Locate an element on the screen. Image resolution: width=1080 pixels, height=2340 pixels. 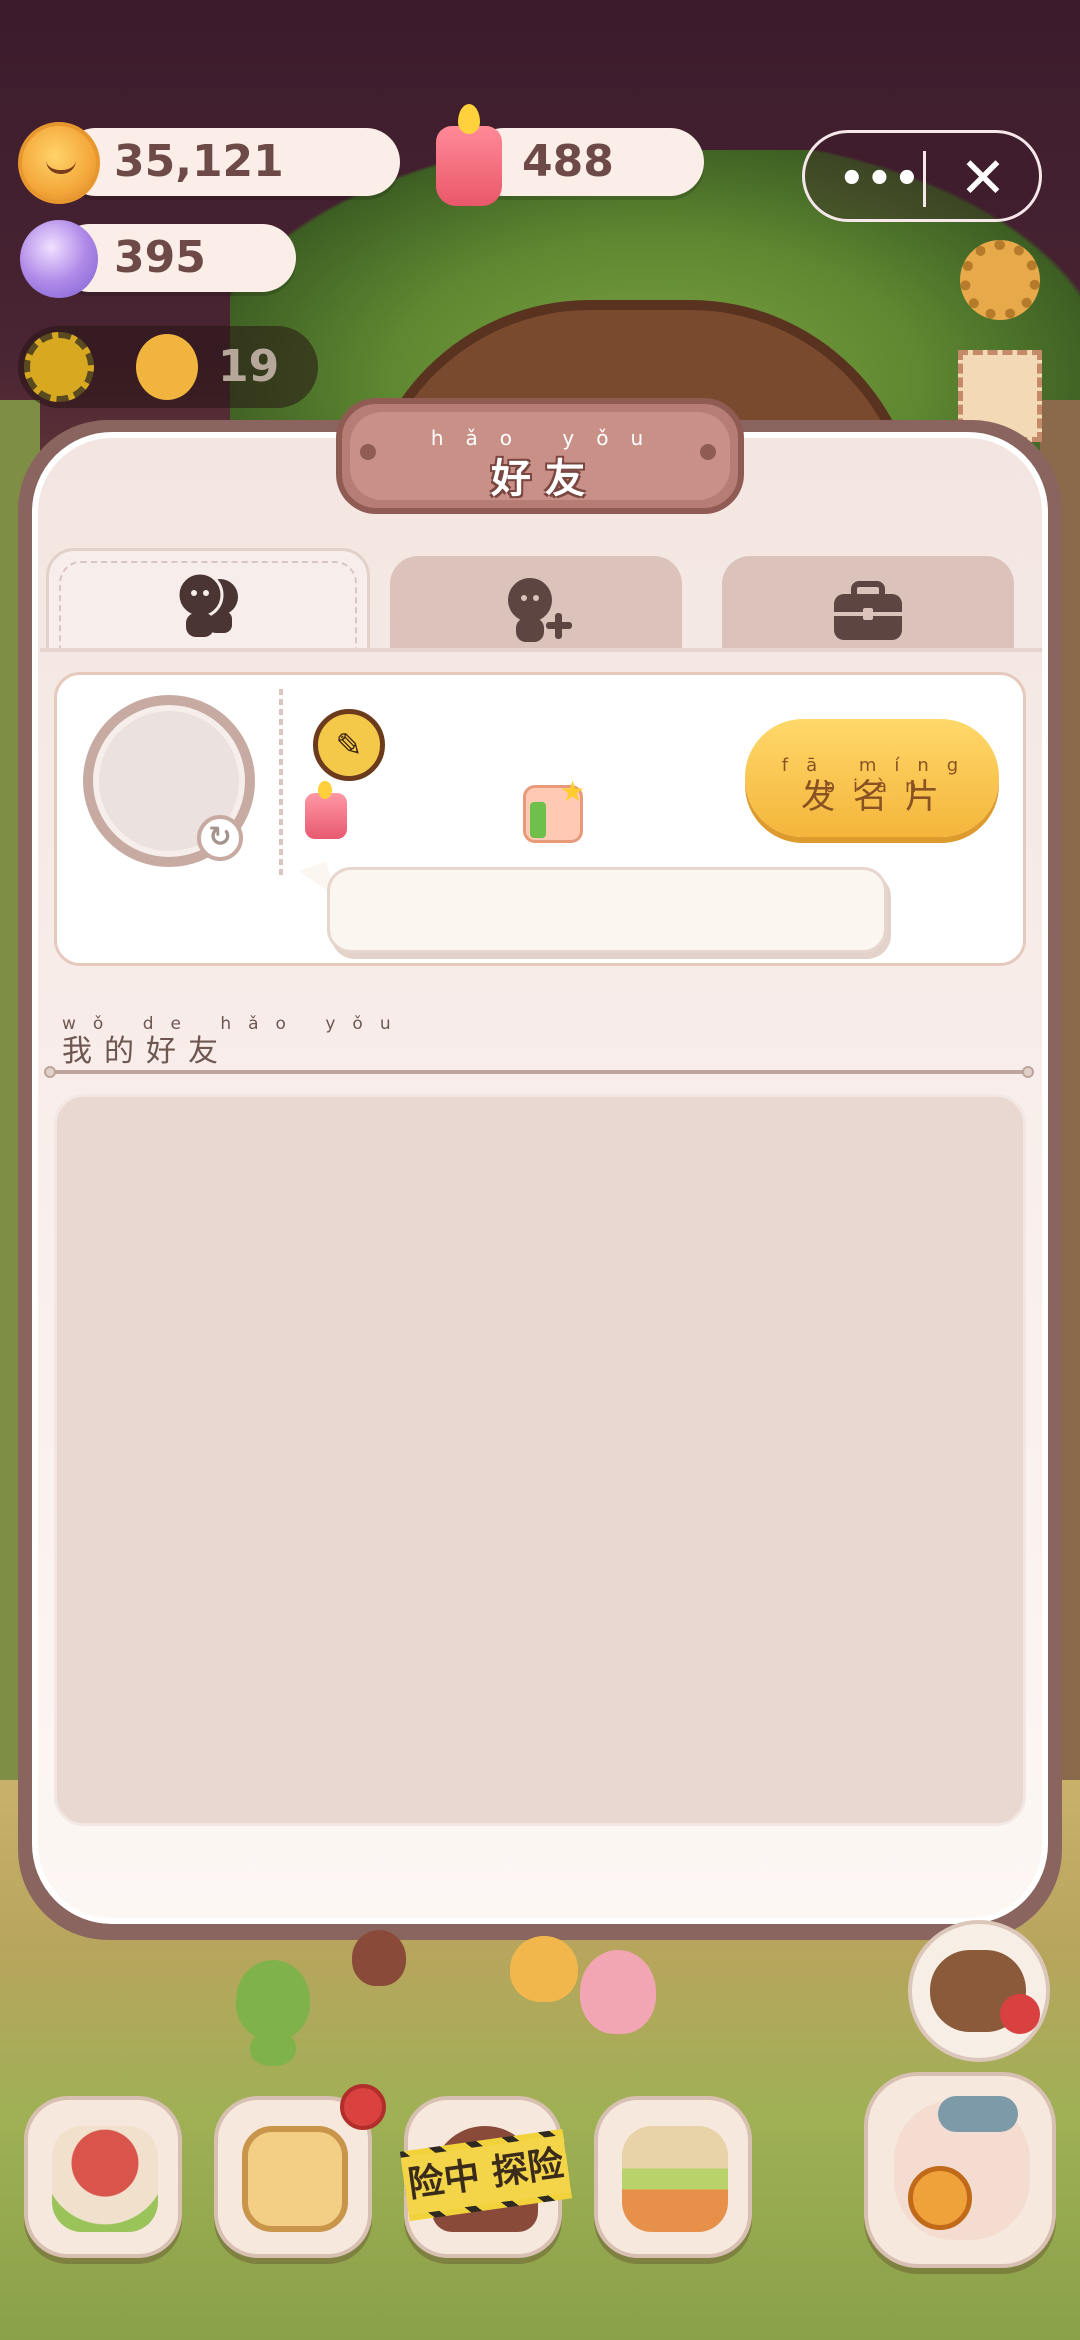
orange-character is located at coordinates (544, 1969).